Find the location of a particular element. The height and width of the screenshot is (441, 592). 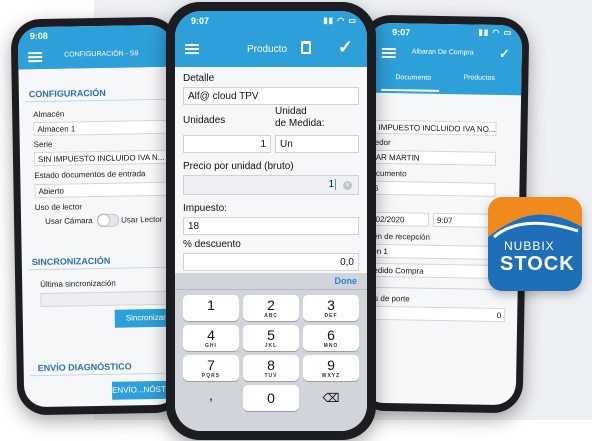

descuento-field: 0,0 is located at coordinates (271, 262).